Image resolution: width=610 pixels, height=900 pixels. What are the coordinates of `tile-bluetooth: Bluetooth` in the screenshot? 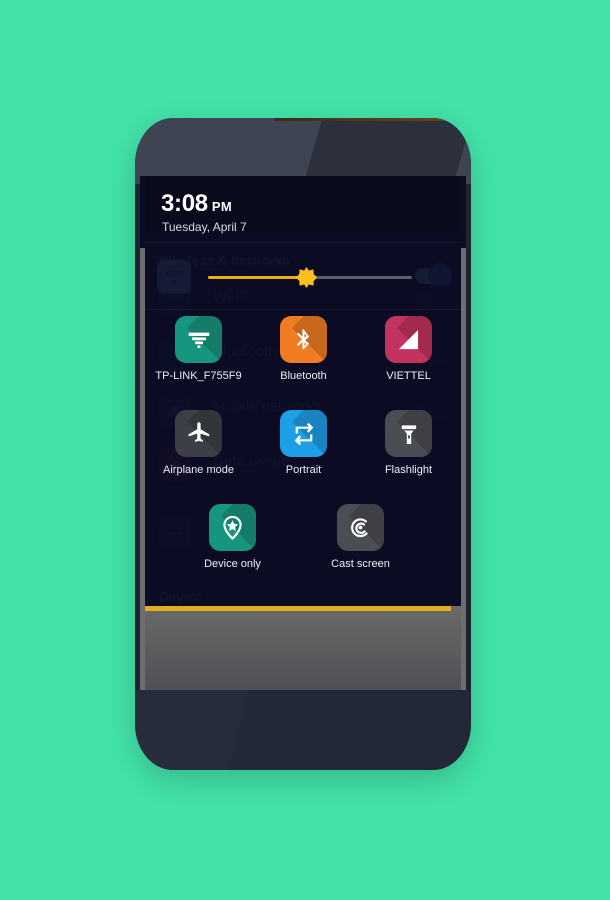 It's located at (303, 349).